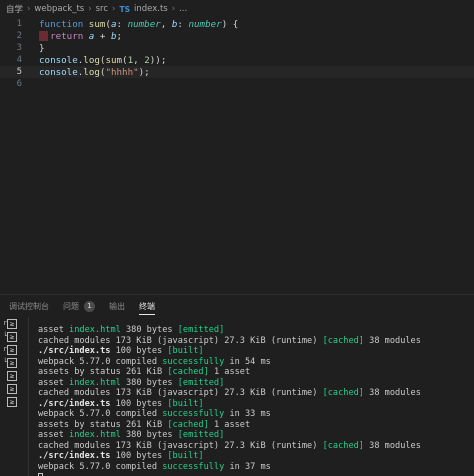  Describe the element at coordinates (58, 72) in the screenshot. I see `code-token: console` at that location.